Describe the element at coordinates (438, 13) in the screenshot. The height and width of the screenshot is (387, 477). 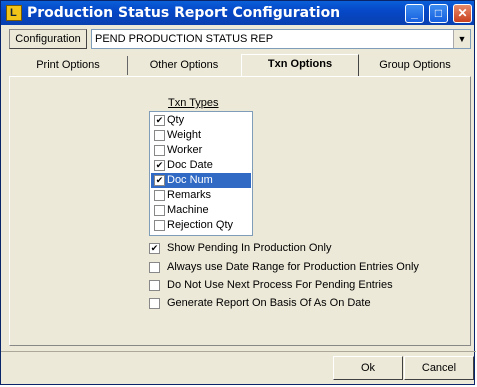
I see `maximize-button: □` at that location.